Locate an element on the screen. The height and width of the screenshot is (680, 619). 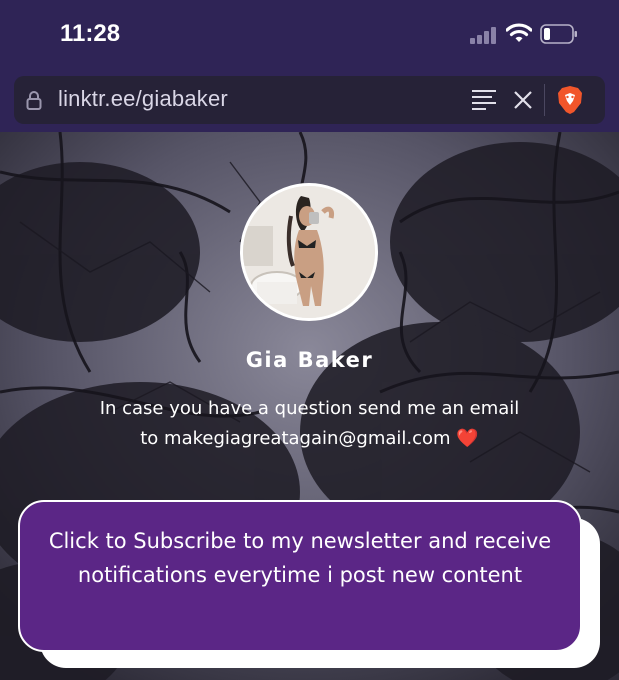
brave-shield-icon is located at coordinates (570, 100).